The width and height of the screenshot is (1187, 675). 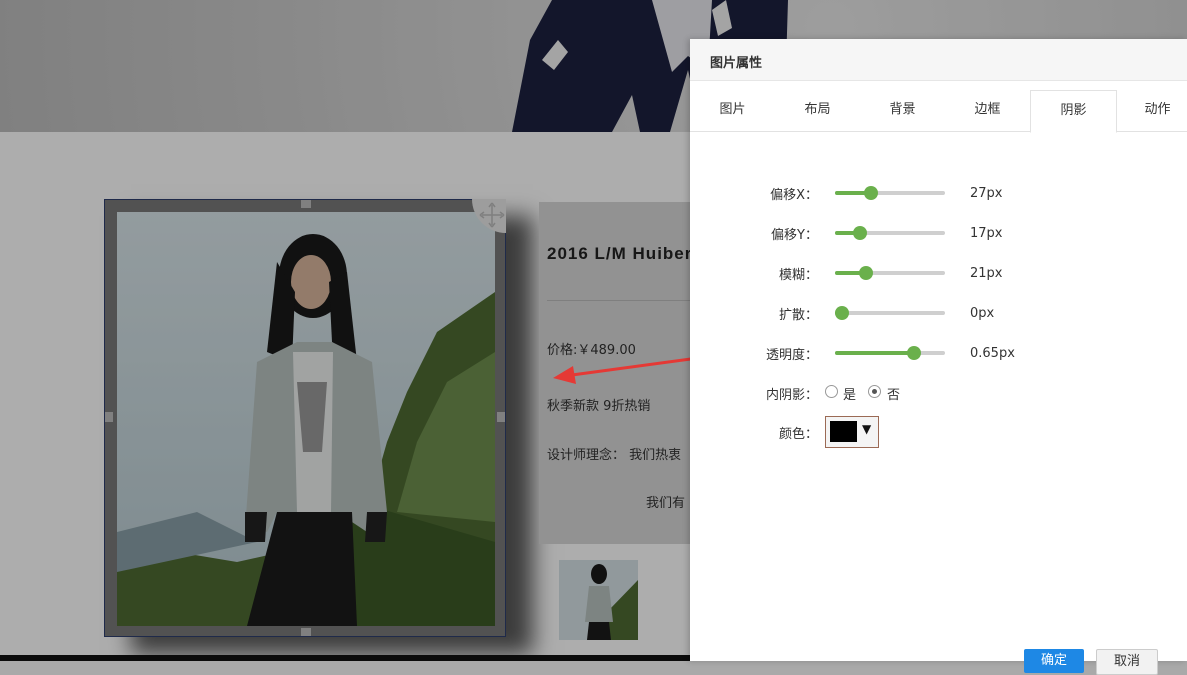 I want to click on opacity-slider-fill, so click(x=875, y=353).